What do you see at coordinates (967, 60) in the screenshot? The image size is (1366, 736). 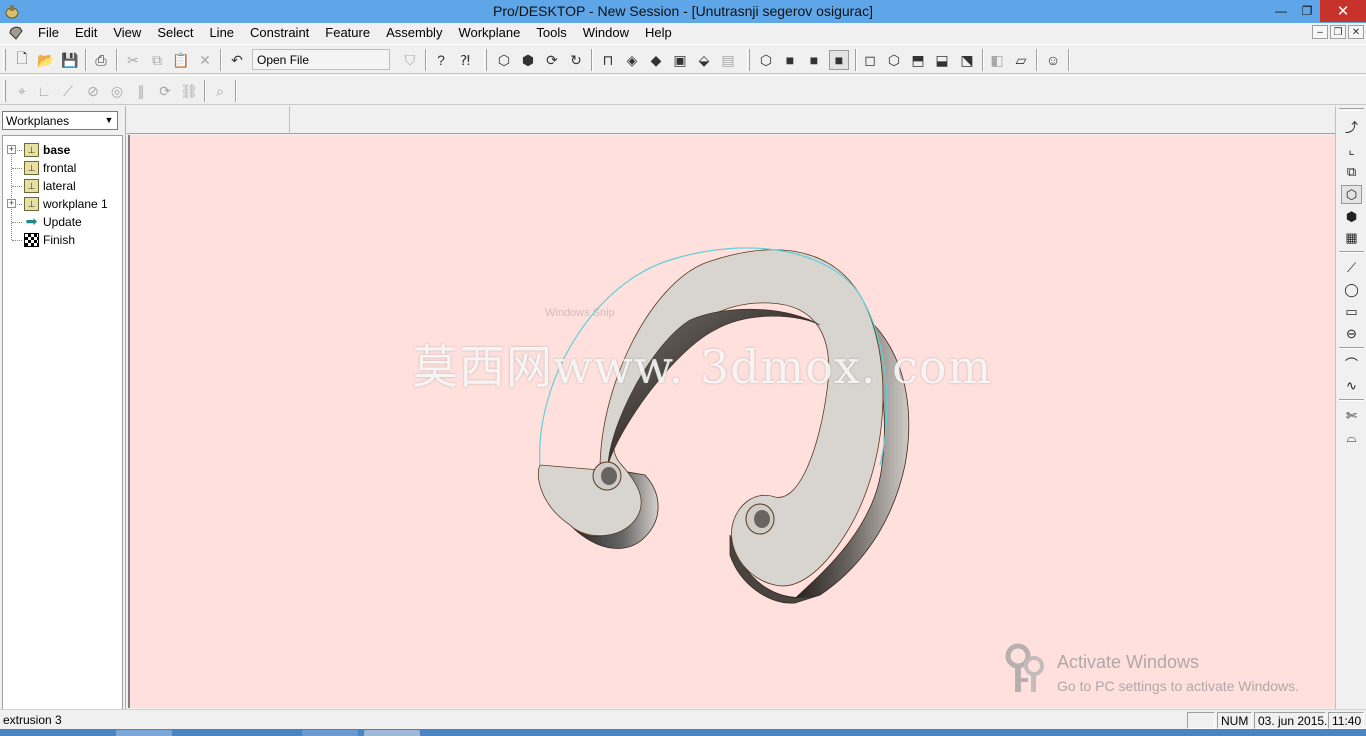 I see `view-right-icon: ⬔` at bounding box center [967, 60].